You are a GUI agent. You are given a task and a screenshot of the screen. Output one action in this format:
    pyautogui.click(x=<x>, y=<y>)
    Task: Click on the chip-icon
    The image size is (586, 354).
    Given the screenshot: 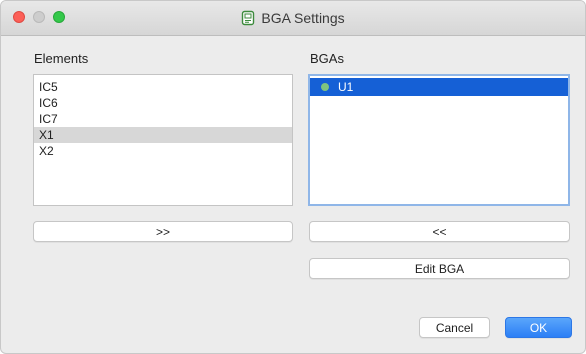 What is the action you would take?
    pyautogui.click(x=248, y=18)
    